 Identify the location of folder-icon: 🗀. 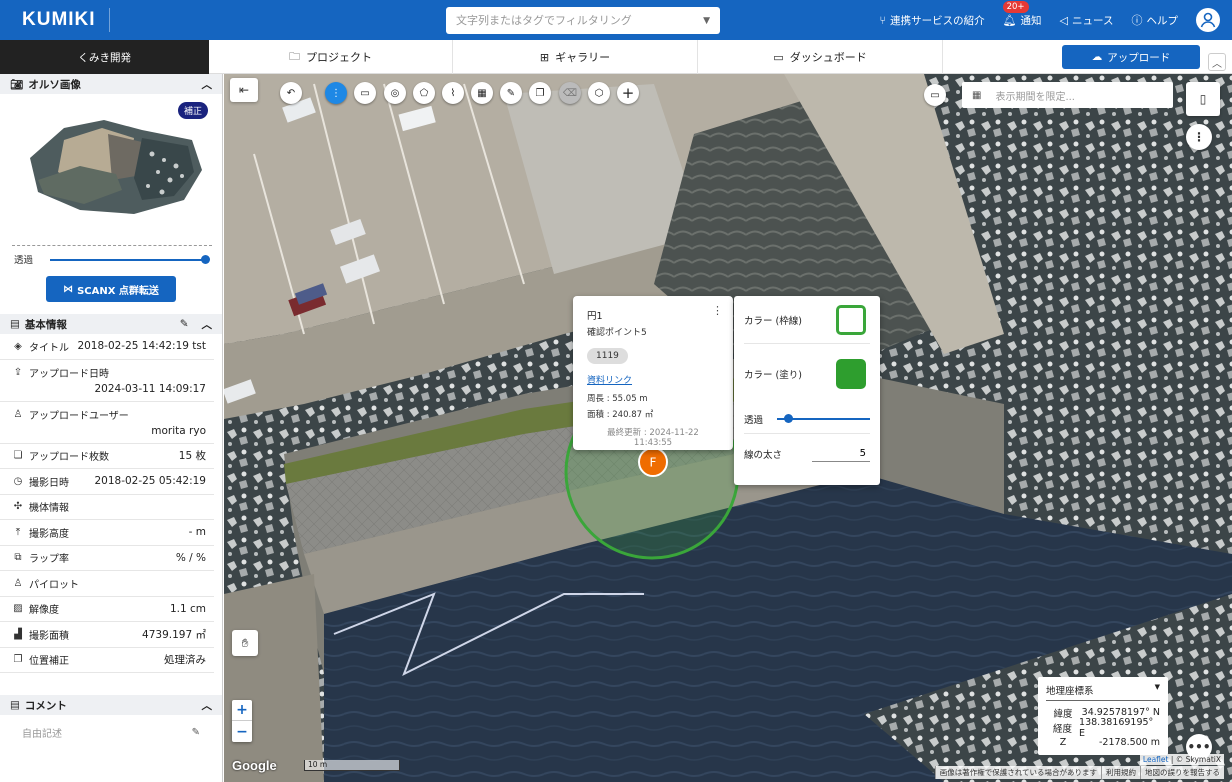
(294, 56).